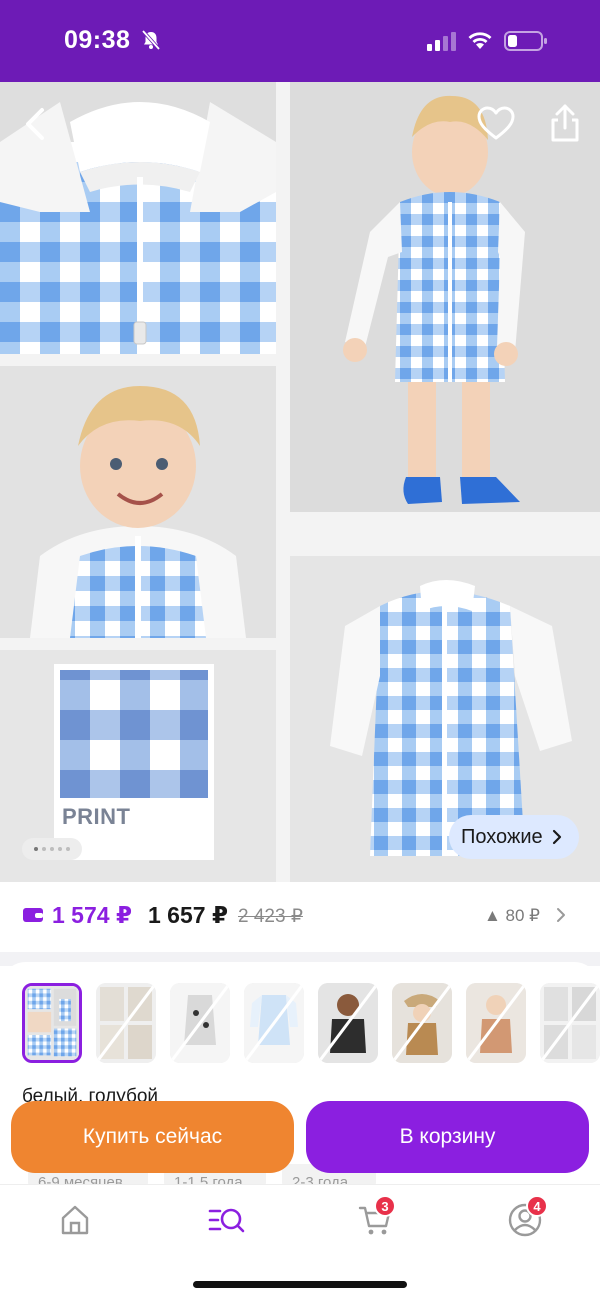 The height and width of the screenshot is (1300, 600). What do you see at coordinates (152, 1137) in the screenshot?
I see `buy-now-button: Купить сейчас` at bounding box center [152, 1137].